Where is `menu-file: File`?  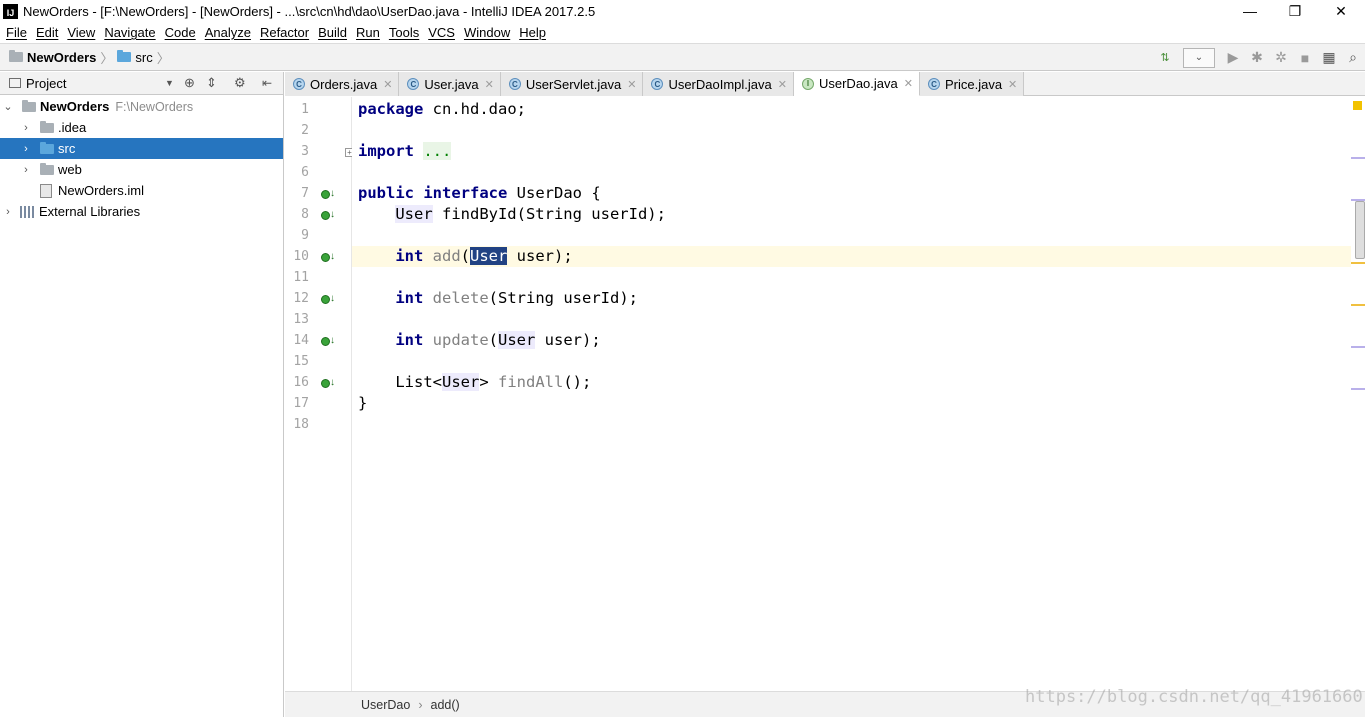
menu-file: File is located at coordinates (18, 32).